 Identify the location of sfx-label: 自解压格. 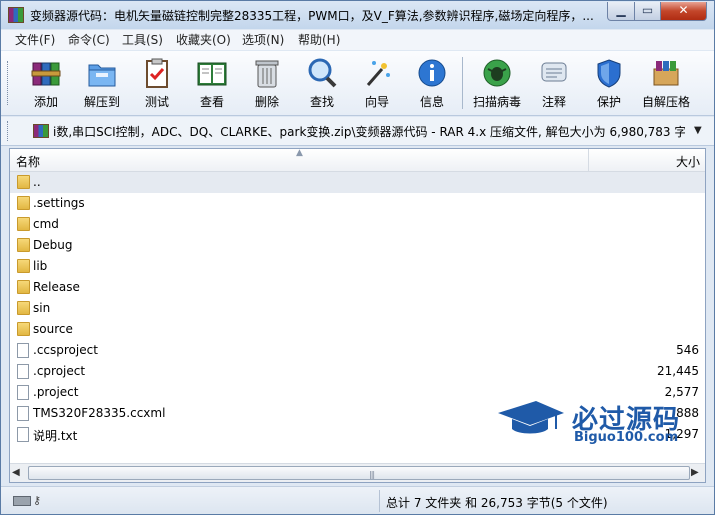
(665, 102).